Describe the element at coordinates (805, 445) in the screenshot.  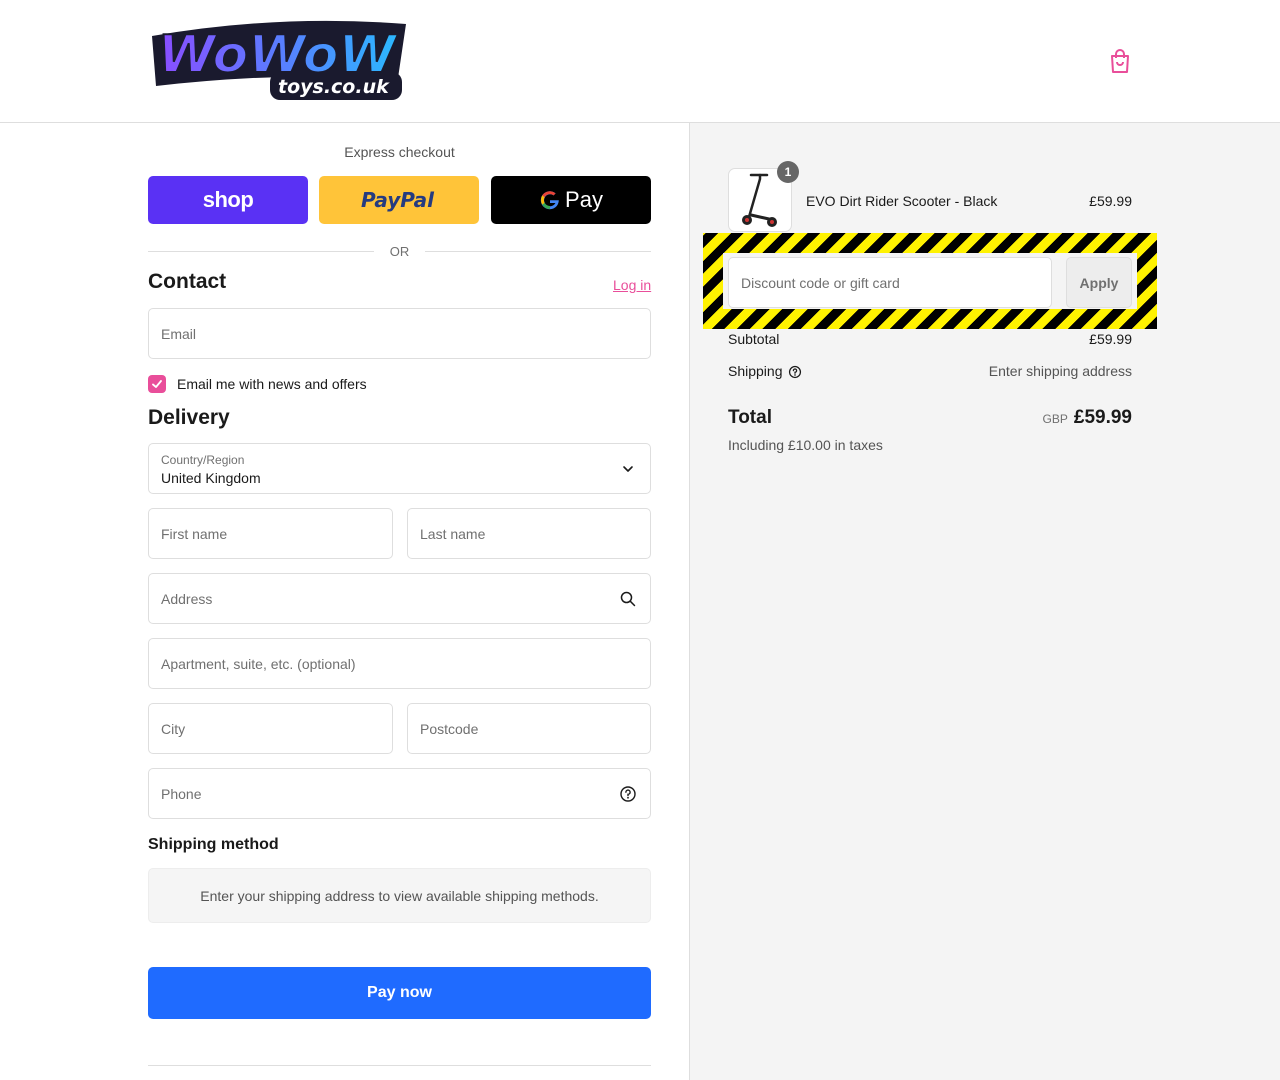
I see `taxes-note: Including £10.00 in taxes` at that location.